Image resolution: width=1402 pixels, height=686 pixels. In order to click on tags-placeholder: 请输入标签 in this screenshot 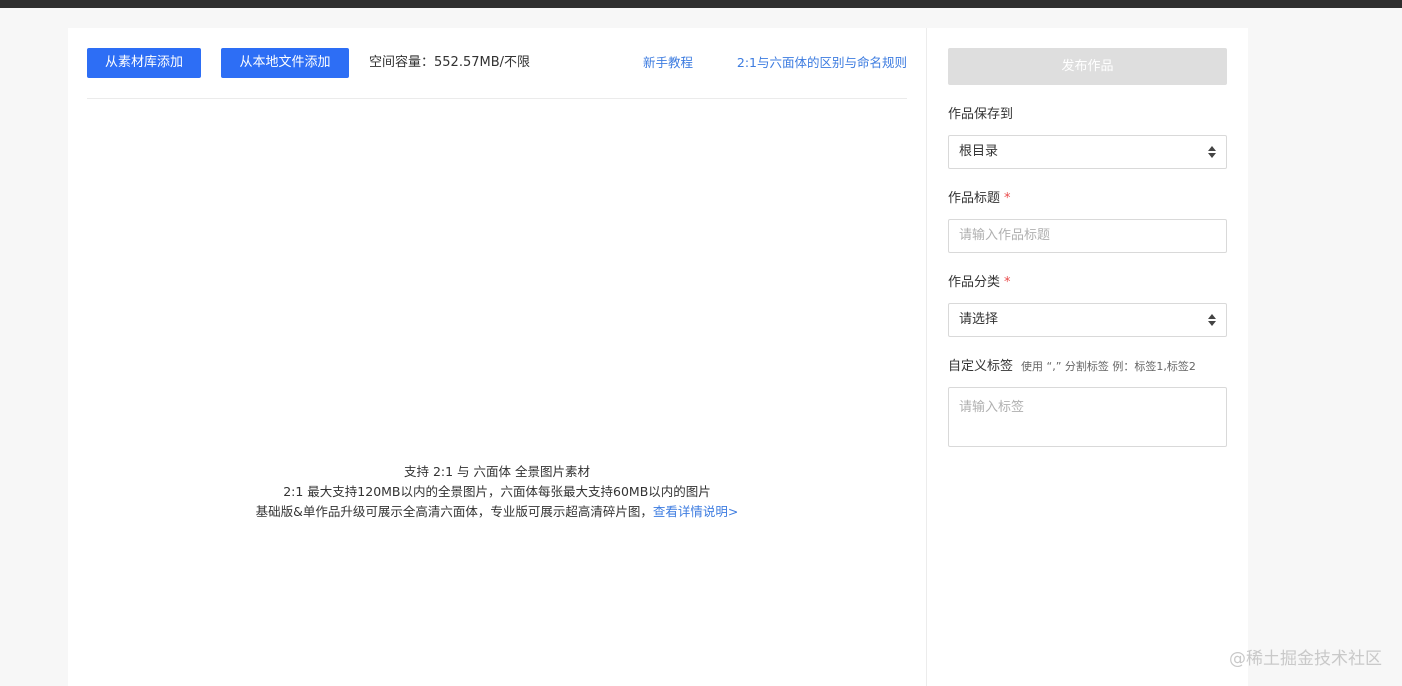, I will do `click(992, 407)`.